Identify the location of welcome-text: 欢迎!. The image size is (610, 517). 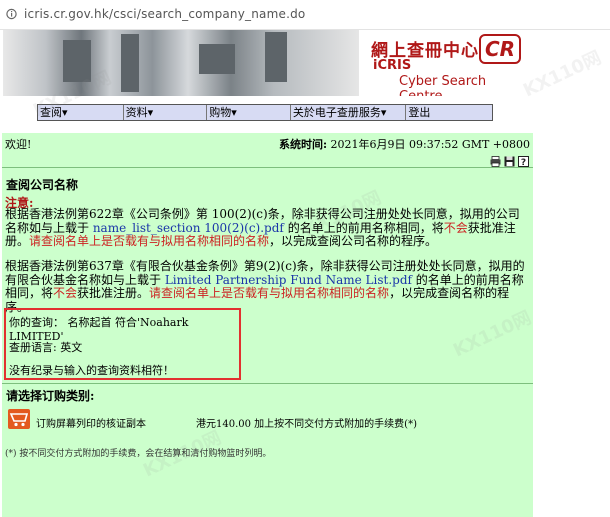
(18, 144).